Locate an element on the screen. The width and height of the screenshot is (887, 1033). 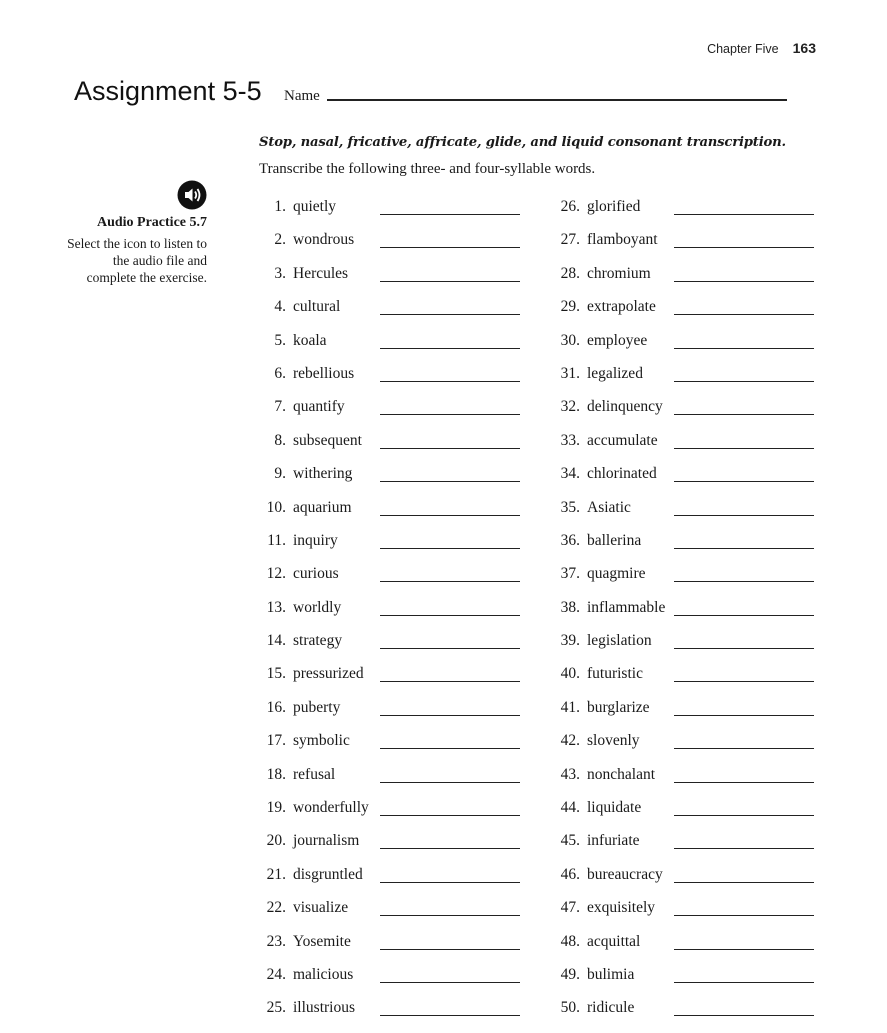
word-item: 31. legalized is located at coordinates (683, 381).